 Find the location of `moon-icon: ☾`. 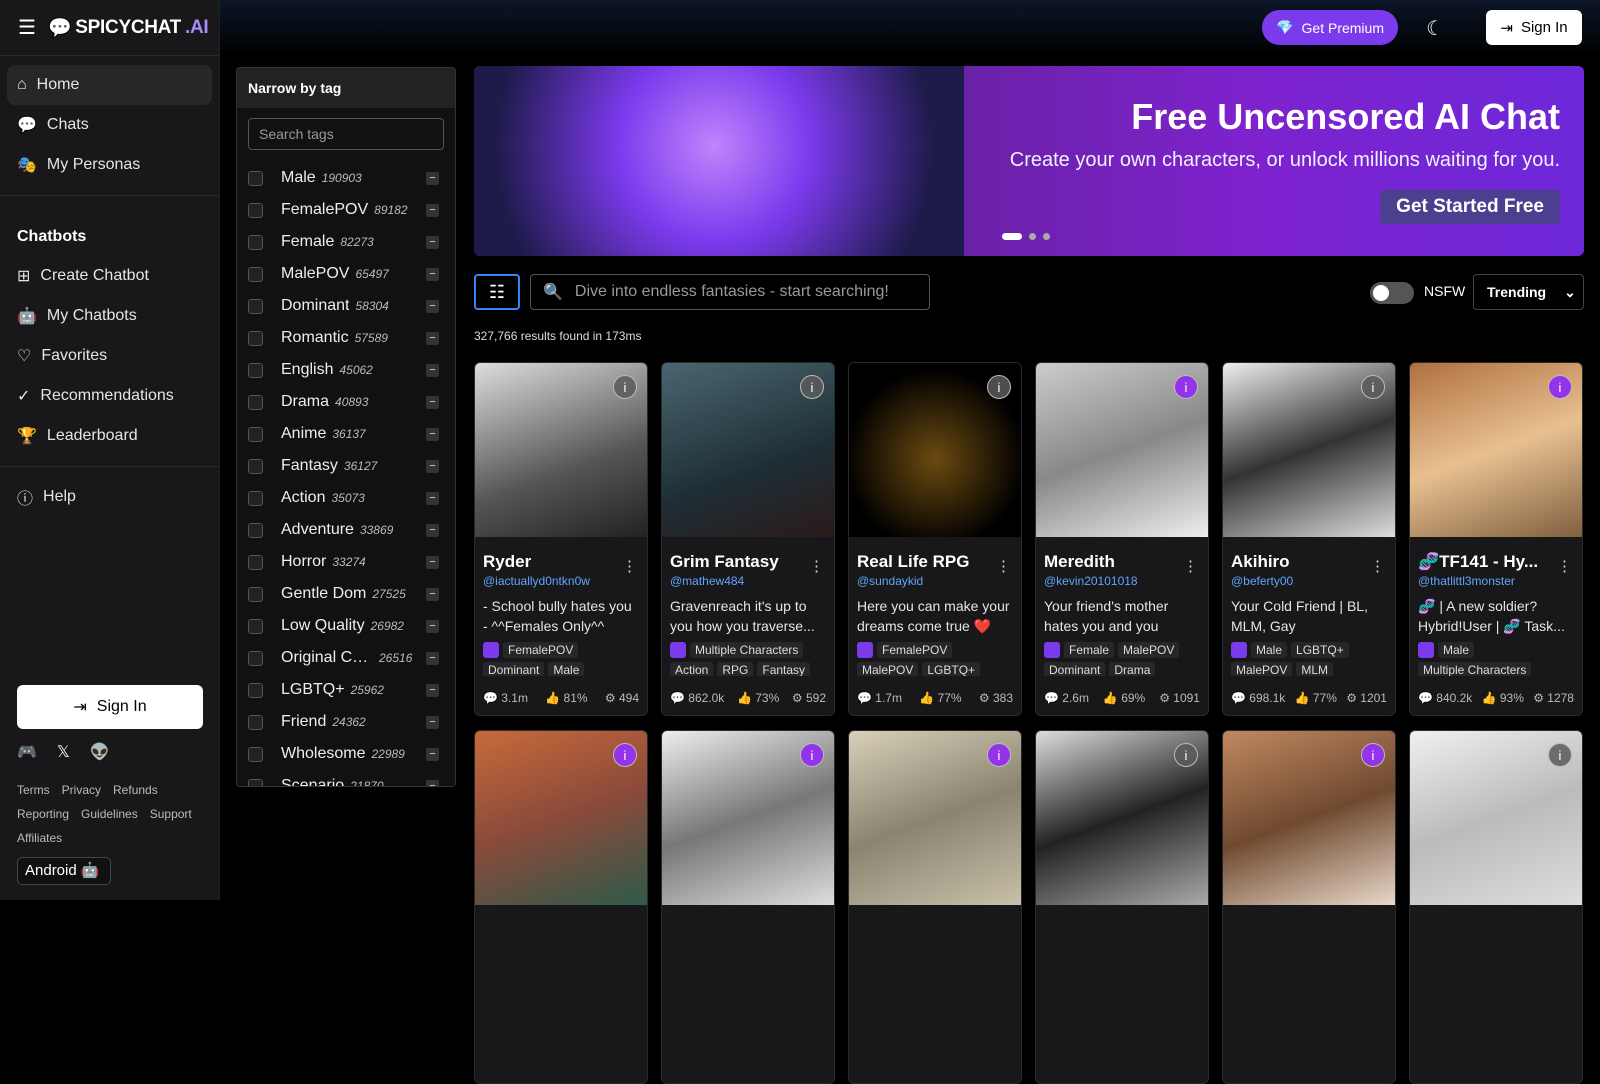

moon-icon: ☾ is located at coordinates (1435, 28).